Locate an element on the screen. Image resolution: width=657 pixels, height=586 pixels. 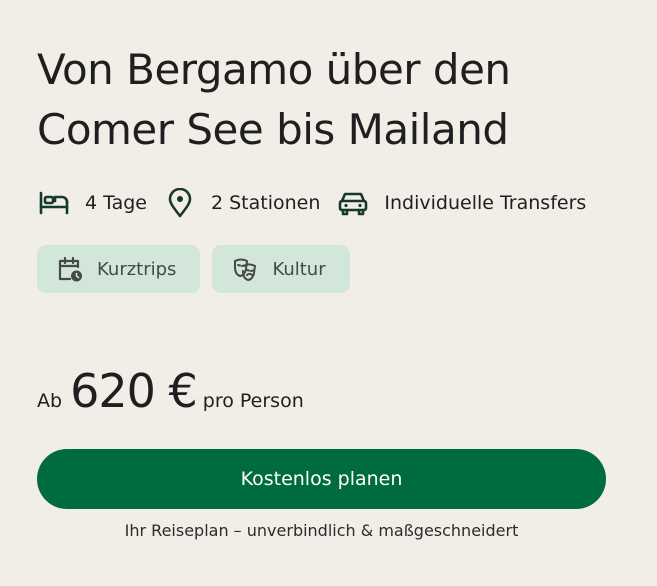
tag-kultur-label: Kultur is located at coordinates (299, 269).